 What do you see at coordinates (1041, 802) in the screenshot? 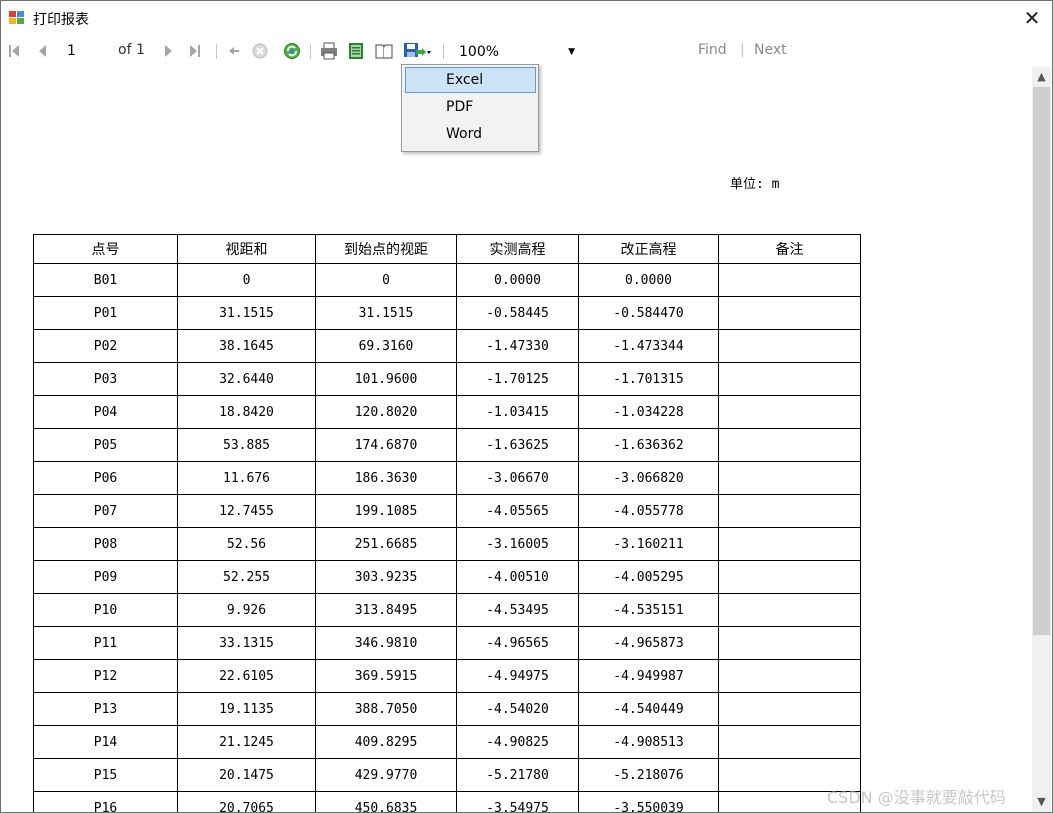
I see `scroll-down-icon: ▼` at bounding box center [1041, 802].